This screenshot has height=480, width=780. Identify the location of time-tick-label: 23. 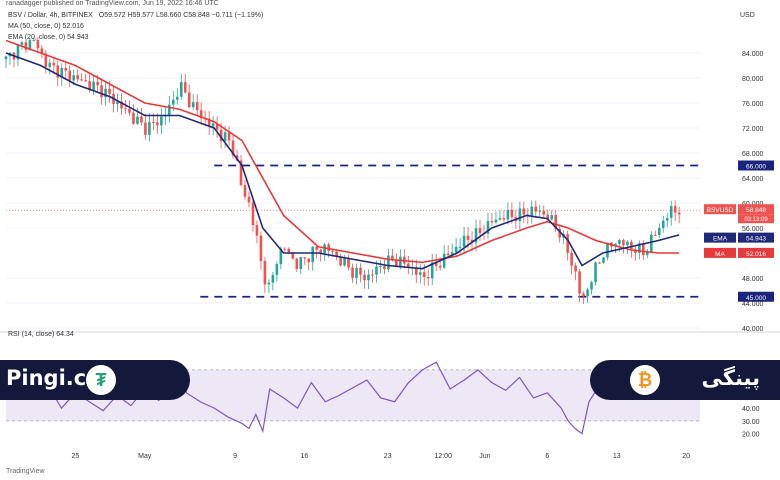
(388, 456).